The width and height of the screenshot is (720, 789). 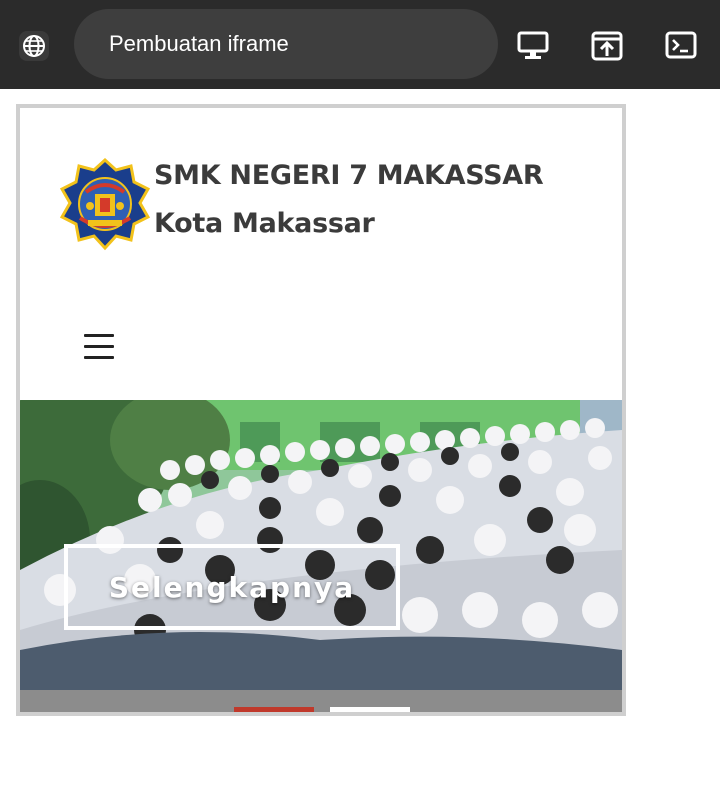 What do you see at coordinates (607, 45) in the screenshot?
I see `open-in-new-icon` at bounding box center [607, 45].